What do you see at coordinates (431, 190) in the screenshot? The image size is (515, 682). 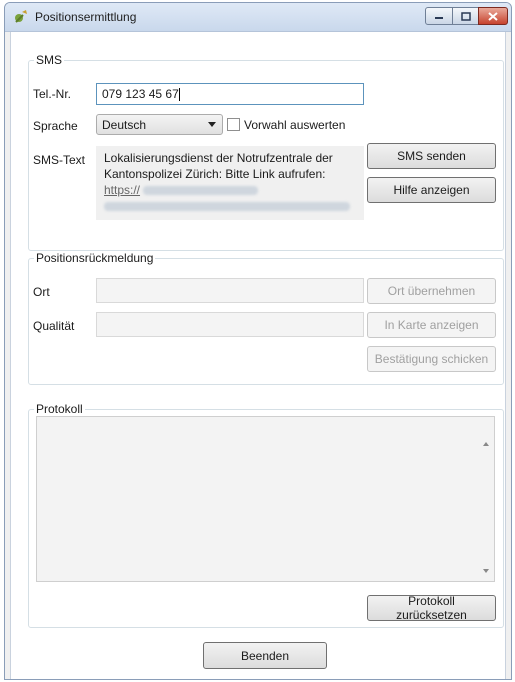 I see `show-help-button: Hilfe anzeigen` at bounding box center [431, 190].